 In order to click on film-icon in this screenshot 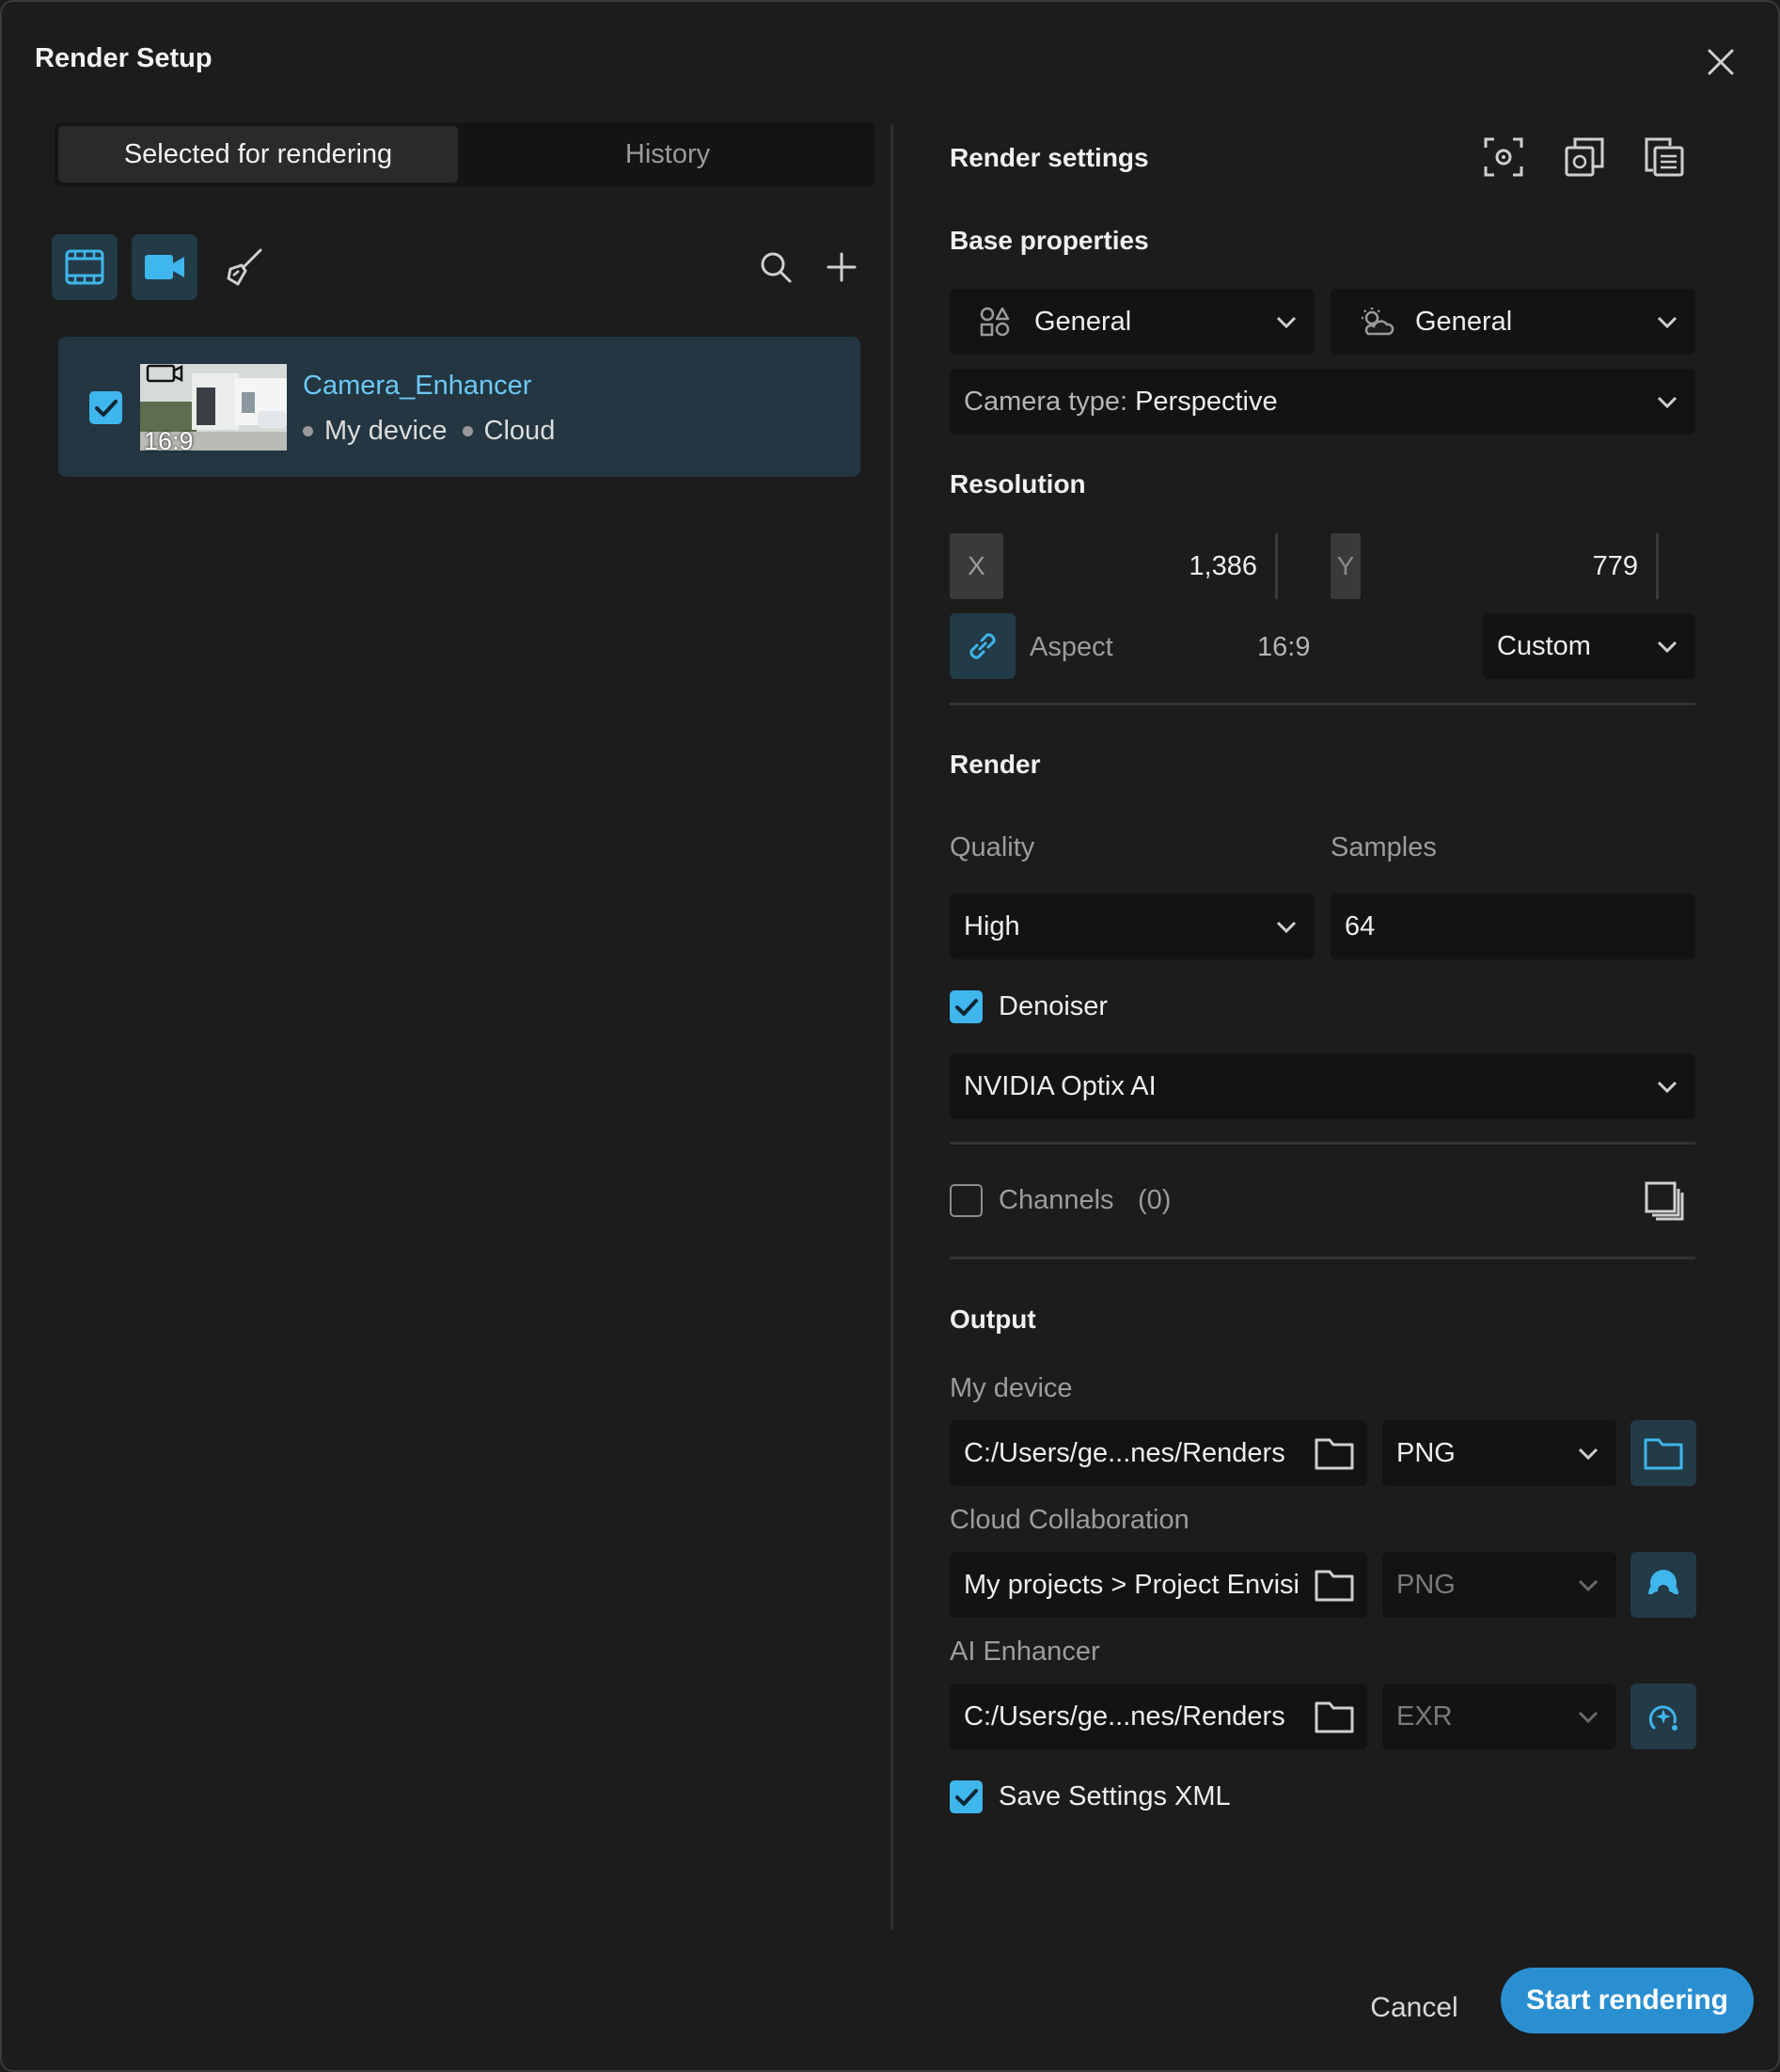, I will do `click(84, 267)`.